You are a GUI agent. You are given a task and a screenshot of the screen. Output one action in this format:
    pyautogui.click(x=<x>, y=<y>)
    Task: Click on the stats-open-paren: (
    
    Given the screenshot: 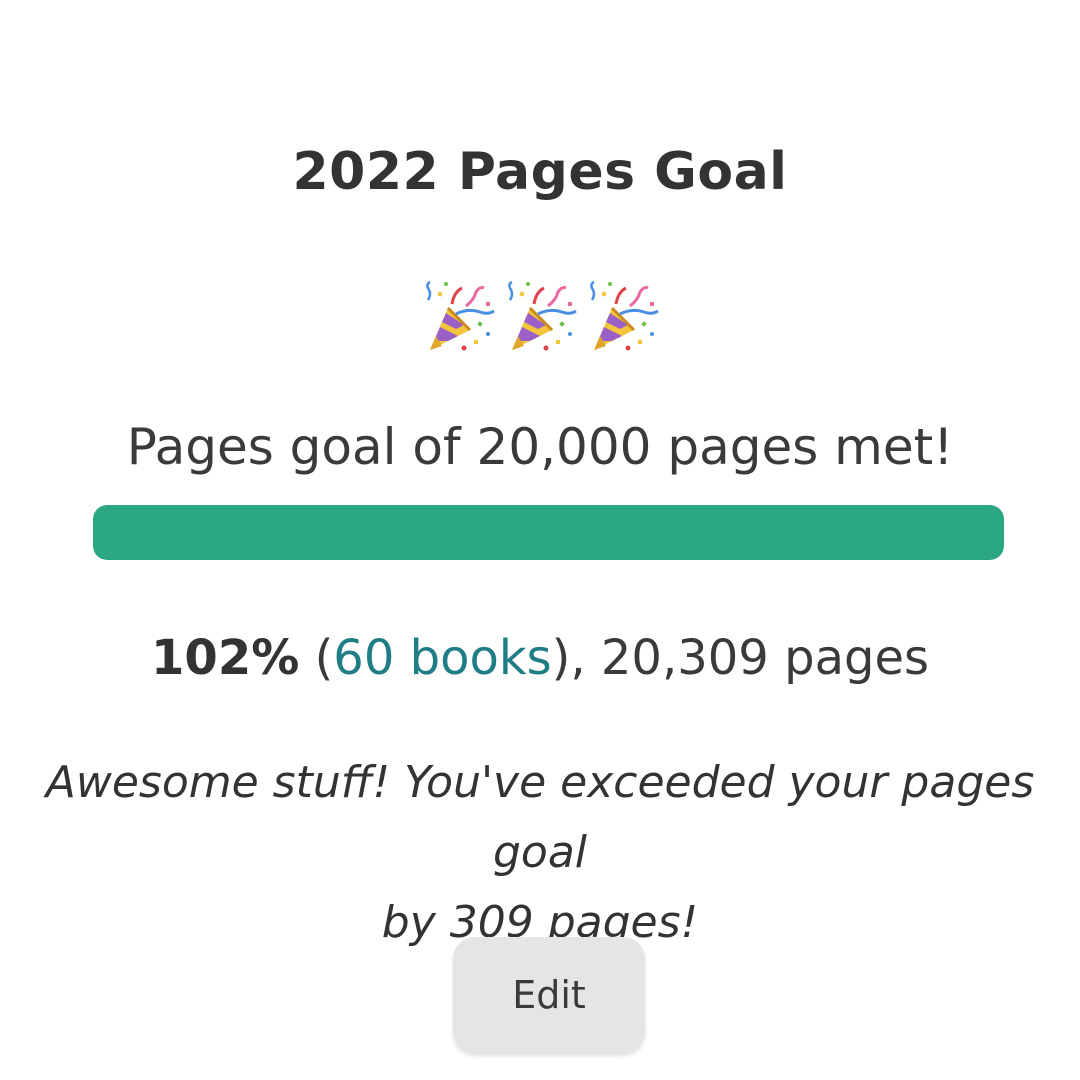 What is the action you would take?
    pyautogui.click(x=316, y=658)
    